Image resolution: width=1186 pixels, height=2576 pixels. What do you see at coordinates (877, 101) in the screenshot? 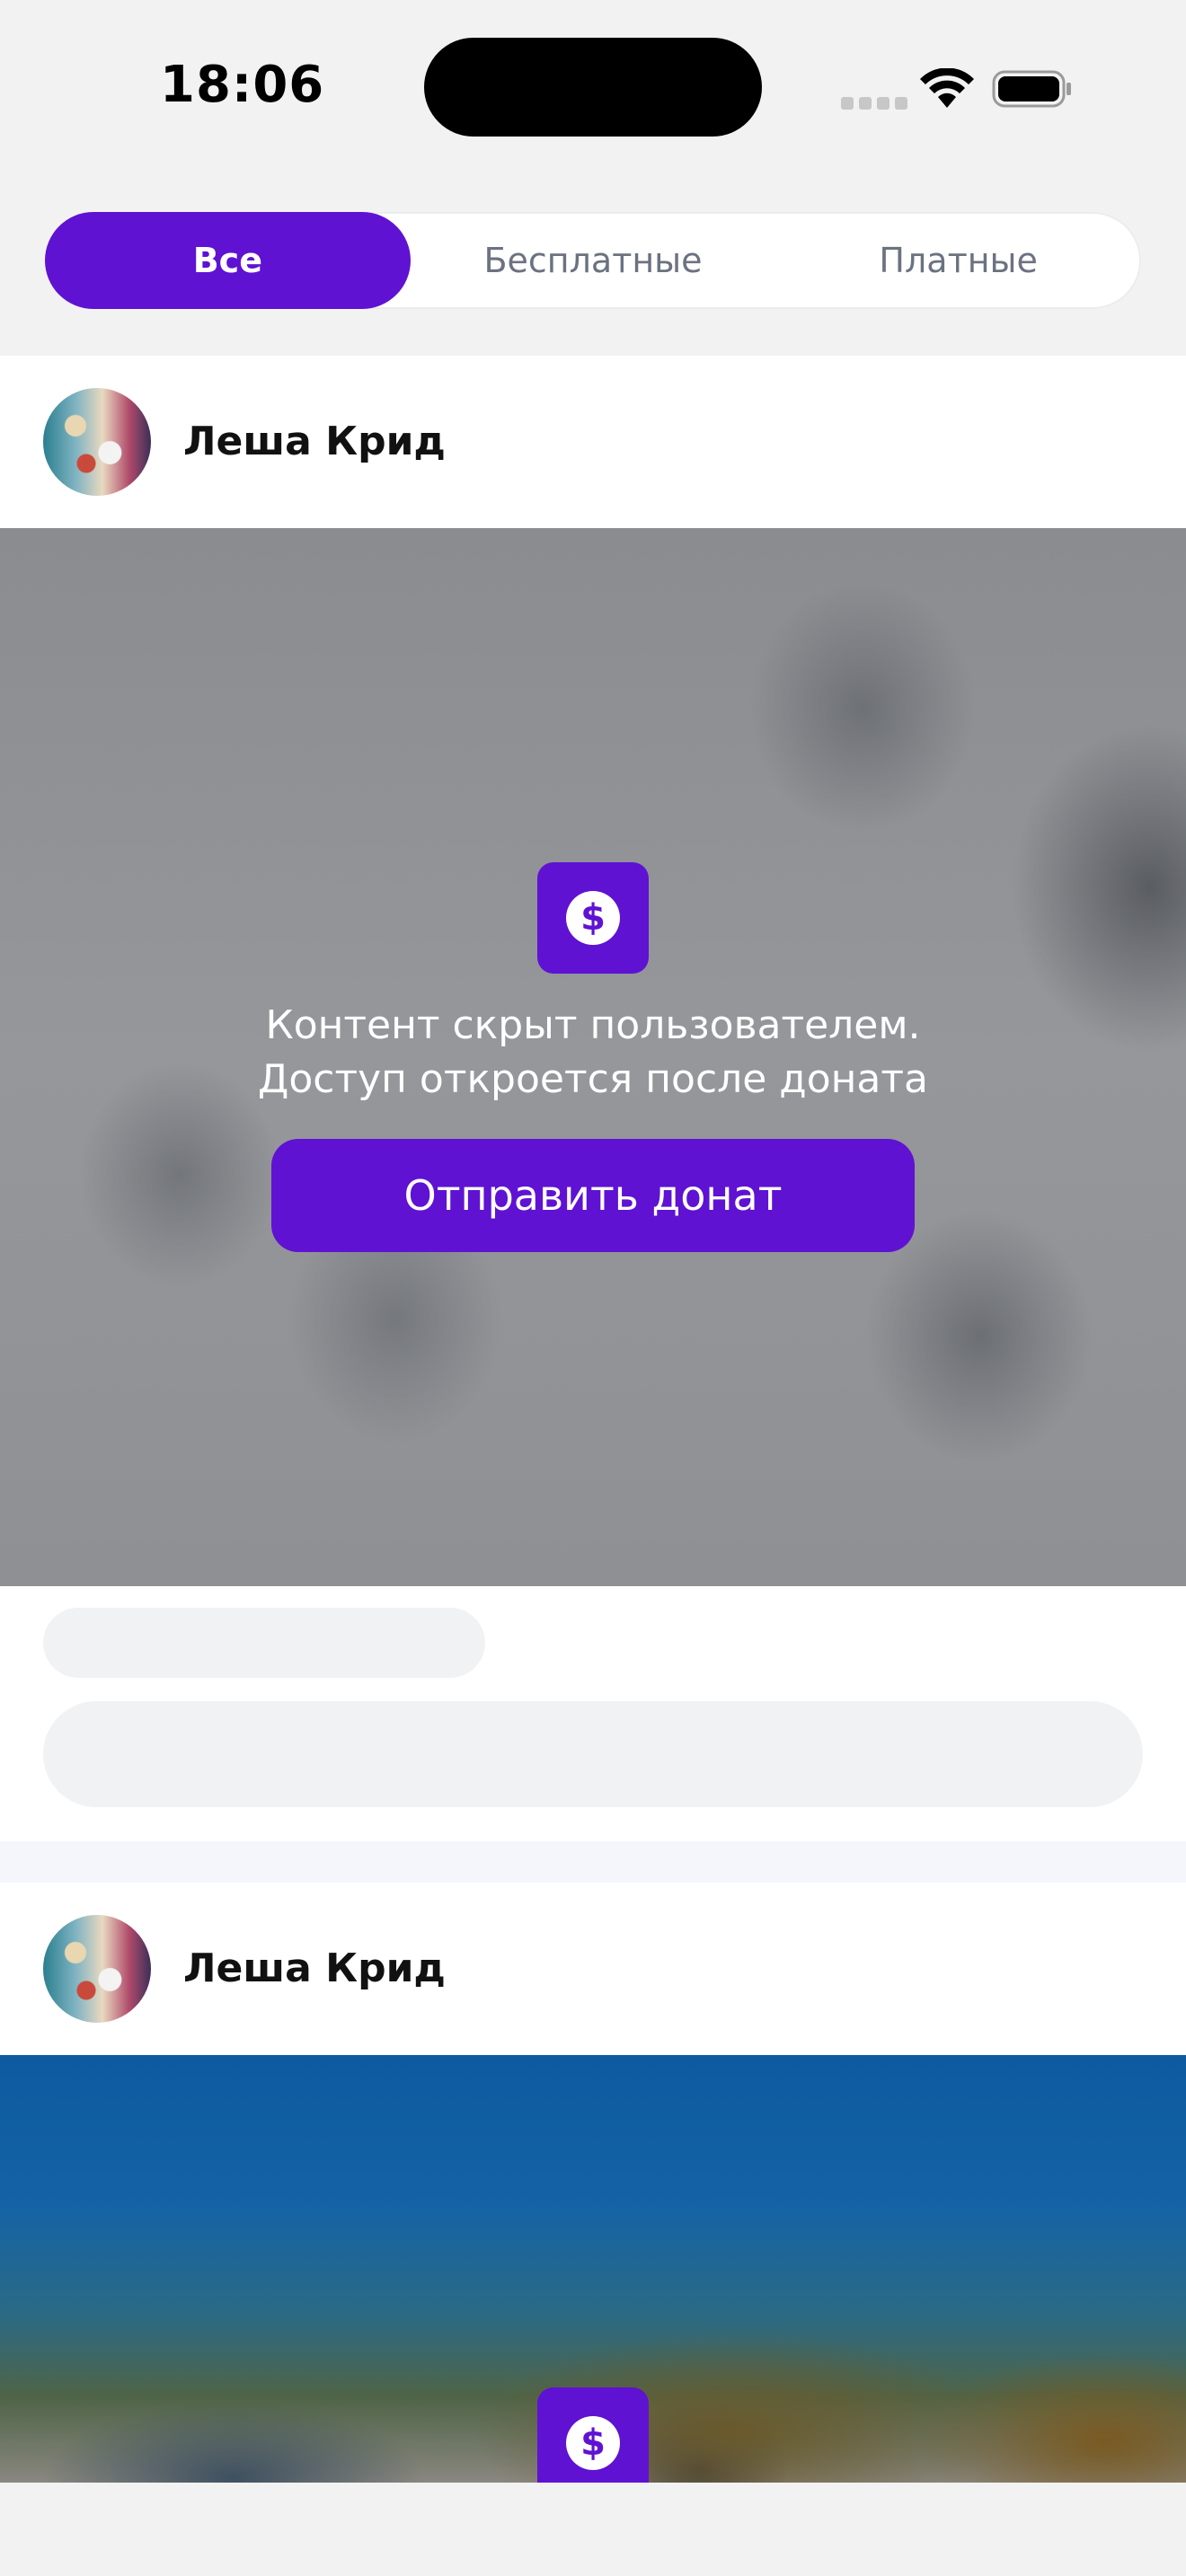
I see `cellular-signal-icon` at bounding box center [877, 101].